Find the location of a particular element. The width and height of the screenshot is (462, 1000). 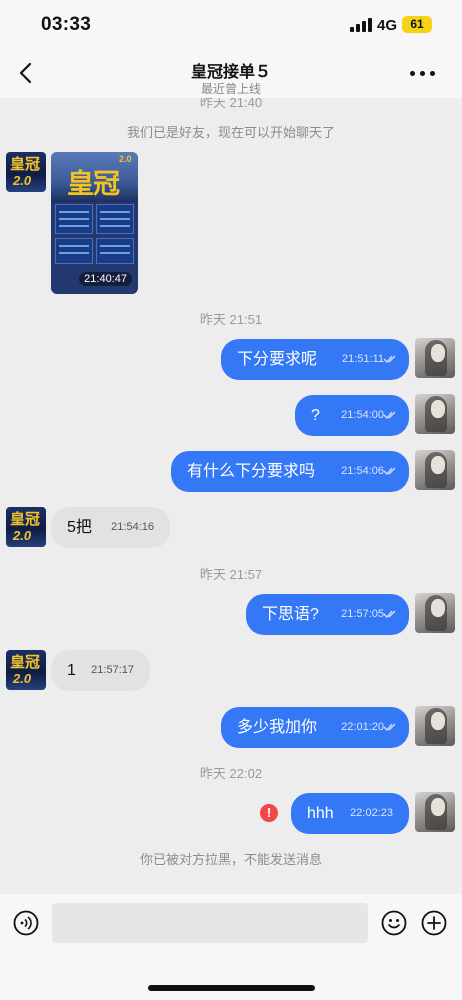

emoji-icon is located at coordinates (394, 923).